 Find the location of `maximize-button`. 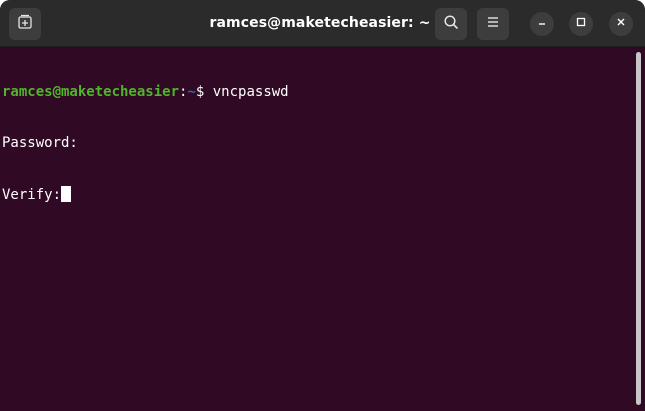

maximize-button is located at coordinates (581, 24).